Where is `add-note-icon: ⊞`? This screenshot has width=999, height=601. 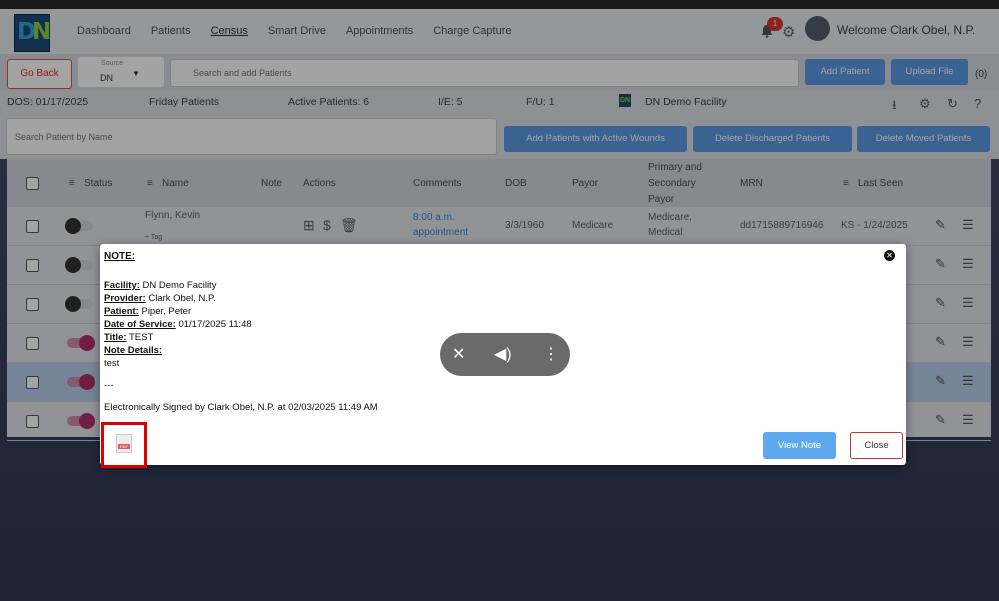 add-note-icon: ⊞ is located at coordinates (309, 225).